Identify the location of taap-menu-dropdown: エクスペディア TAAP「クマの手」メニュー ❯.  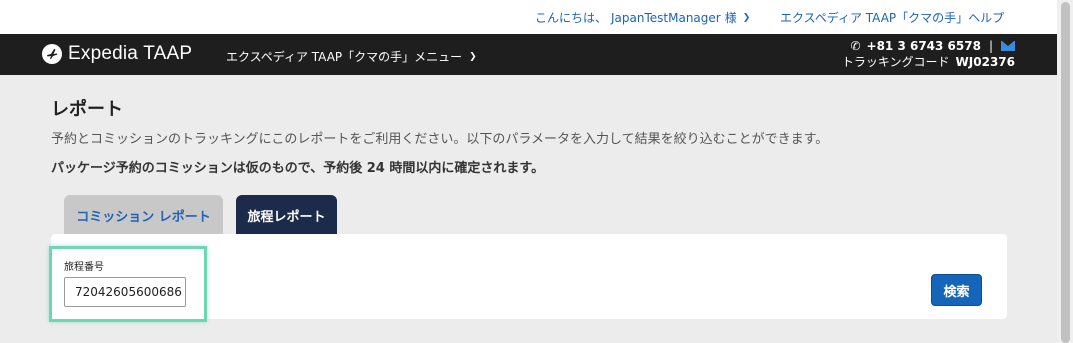
(351, 56).